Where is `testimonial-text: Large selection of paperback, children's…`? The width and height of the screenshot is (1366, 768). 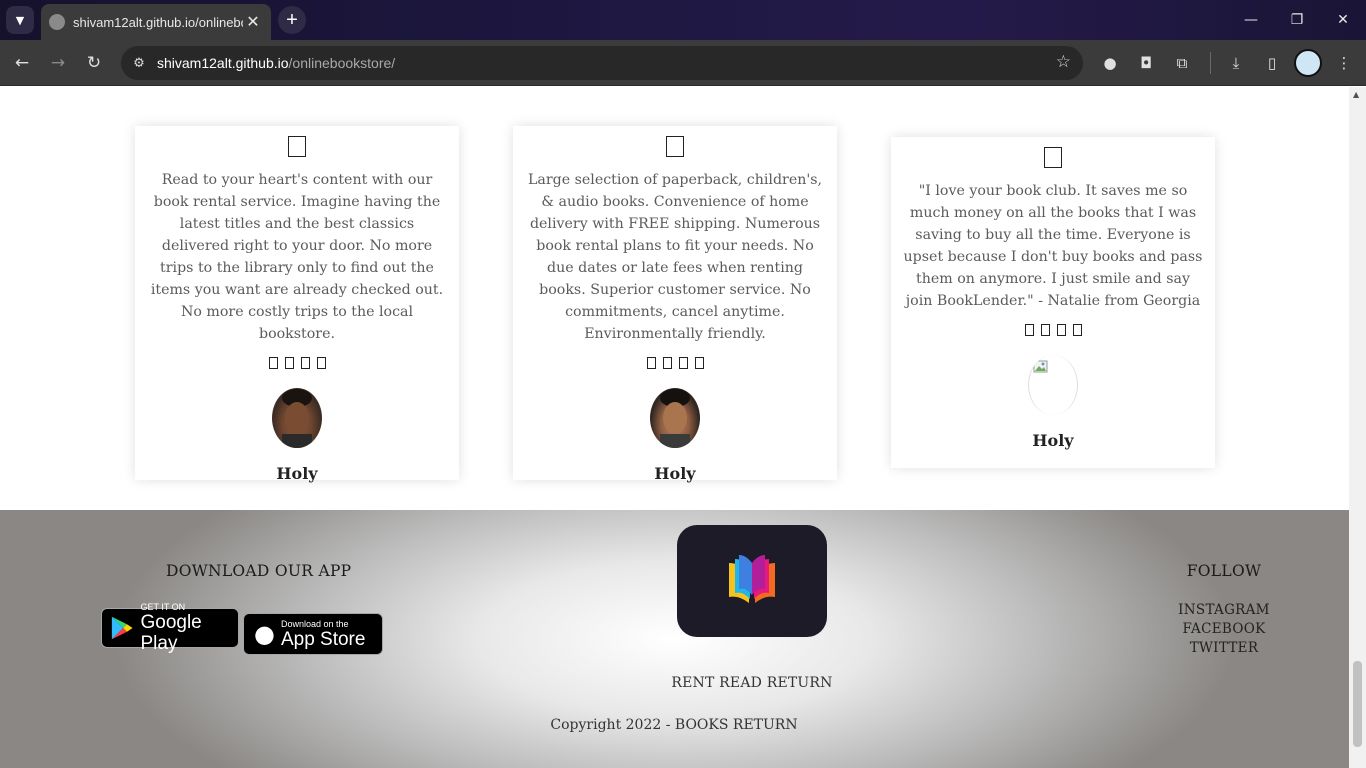 testimonial-text: Large selection of paperback, children's… is located at coordinates (675, 257).